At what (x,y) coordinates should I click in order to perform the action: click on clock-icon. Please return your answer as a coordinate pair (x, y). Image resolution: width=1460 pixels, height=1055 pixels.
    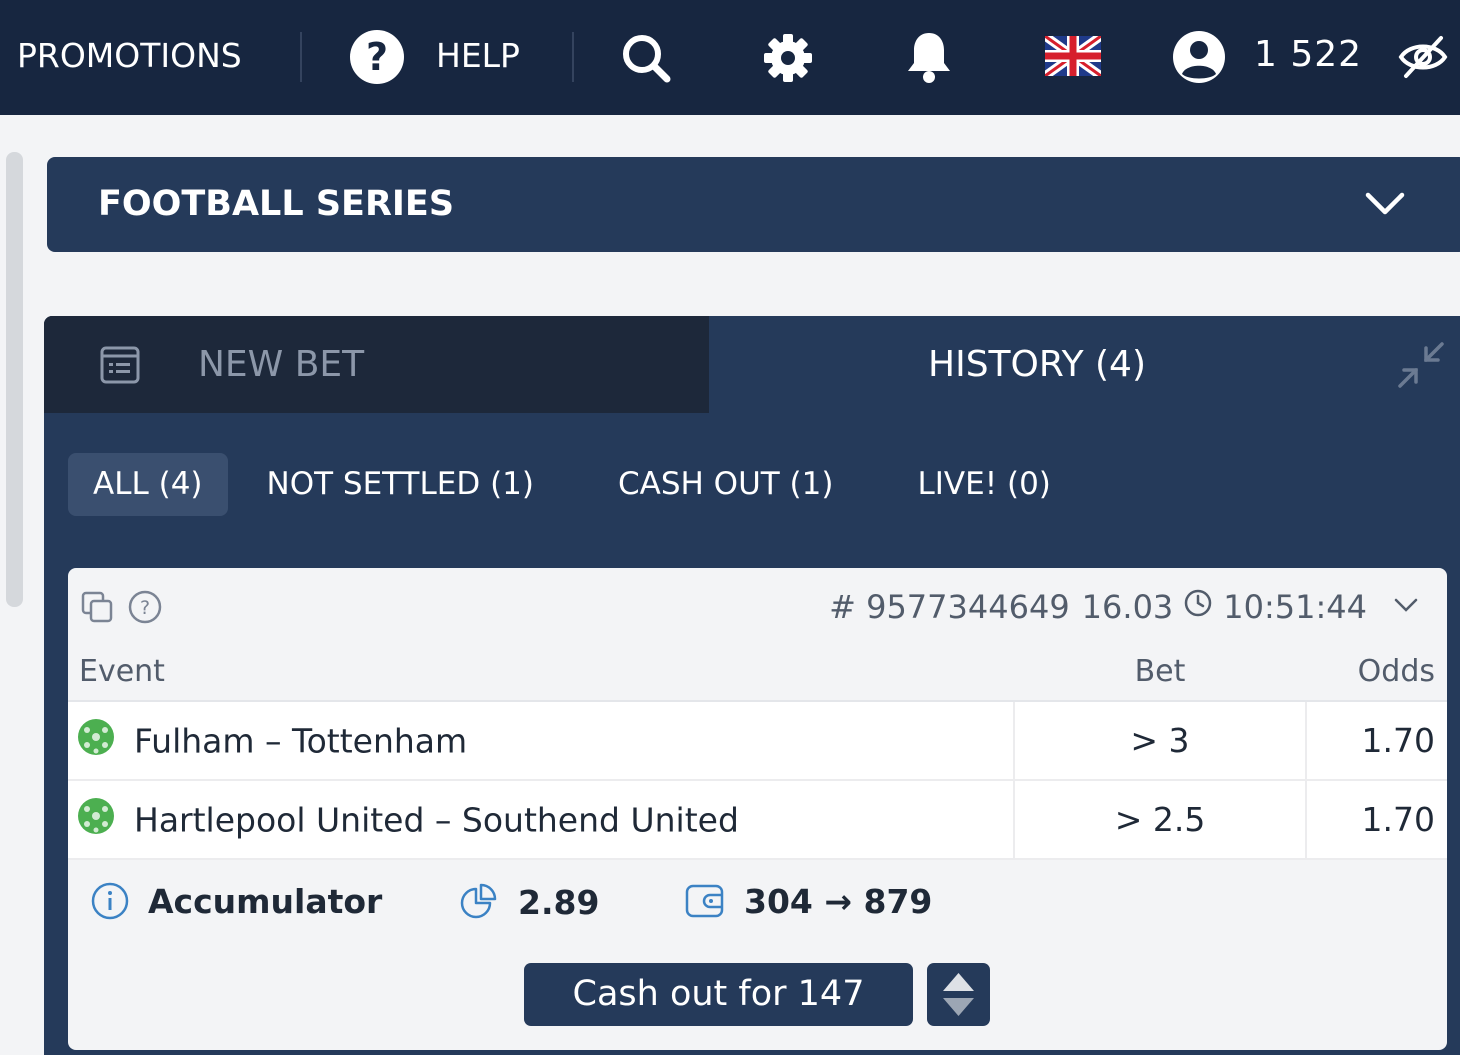
    Looking at the image, I should click on (1198, 607).